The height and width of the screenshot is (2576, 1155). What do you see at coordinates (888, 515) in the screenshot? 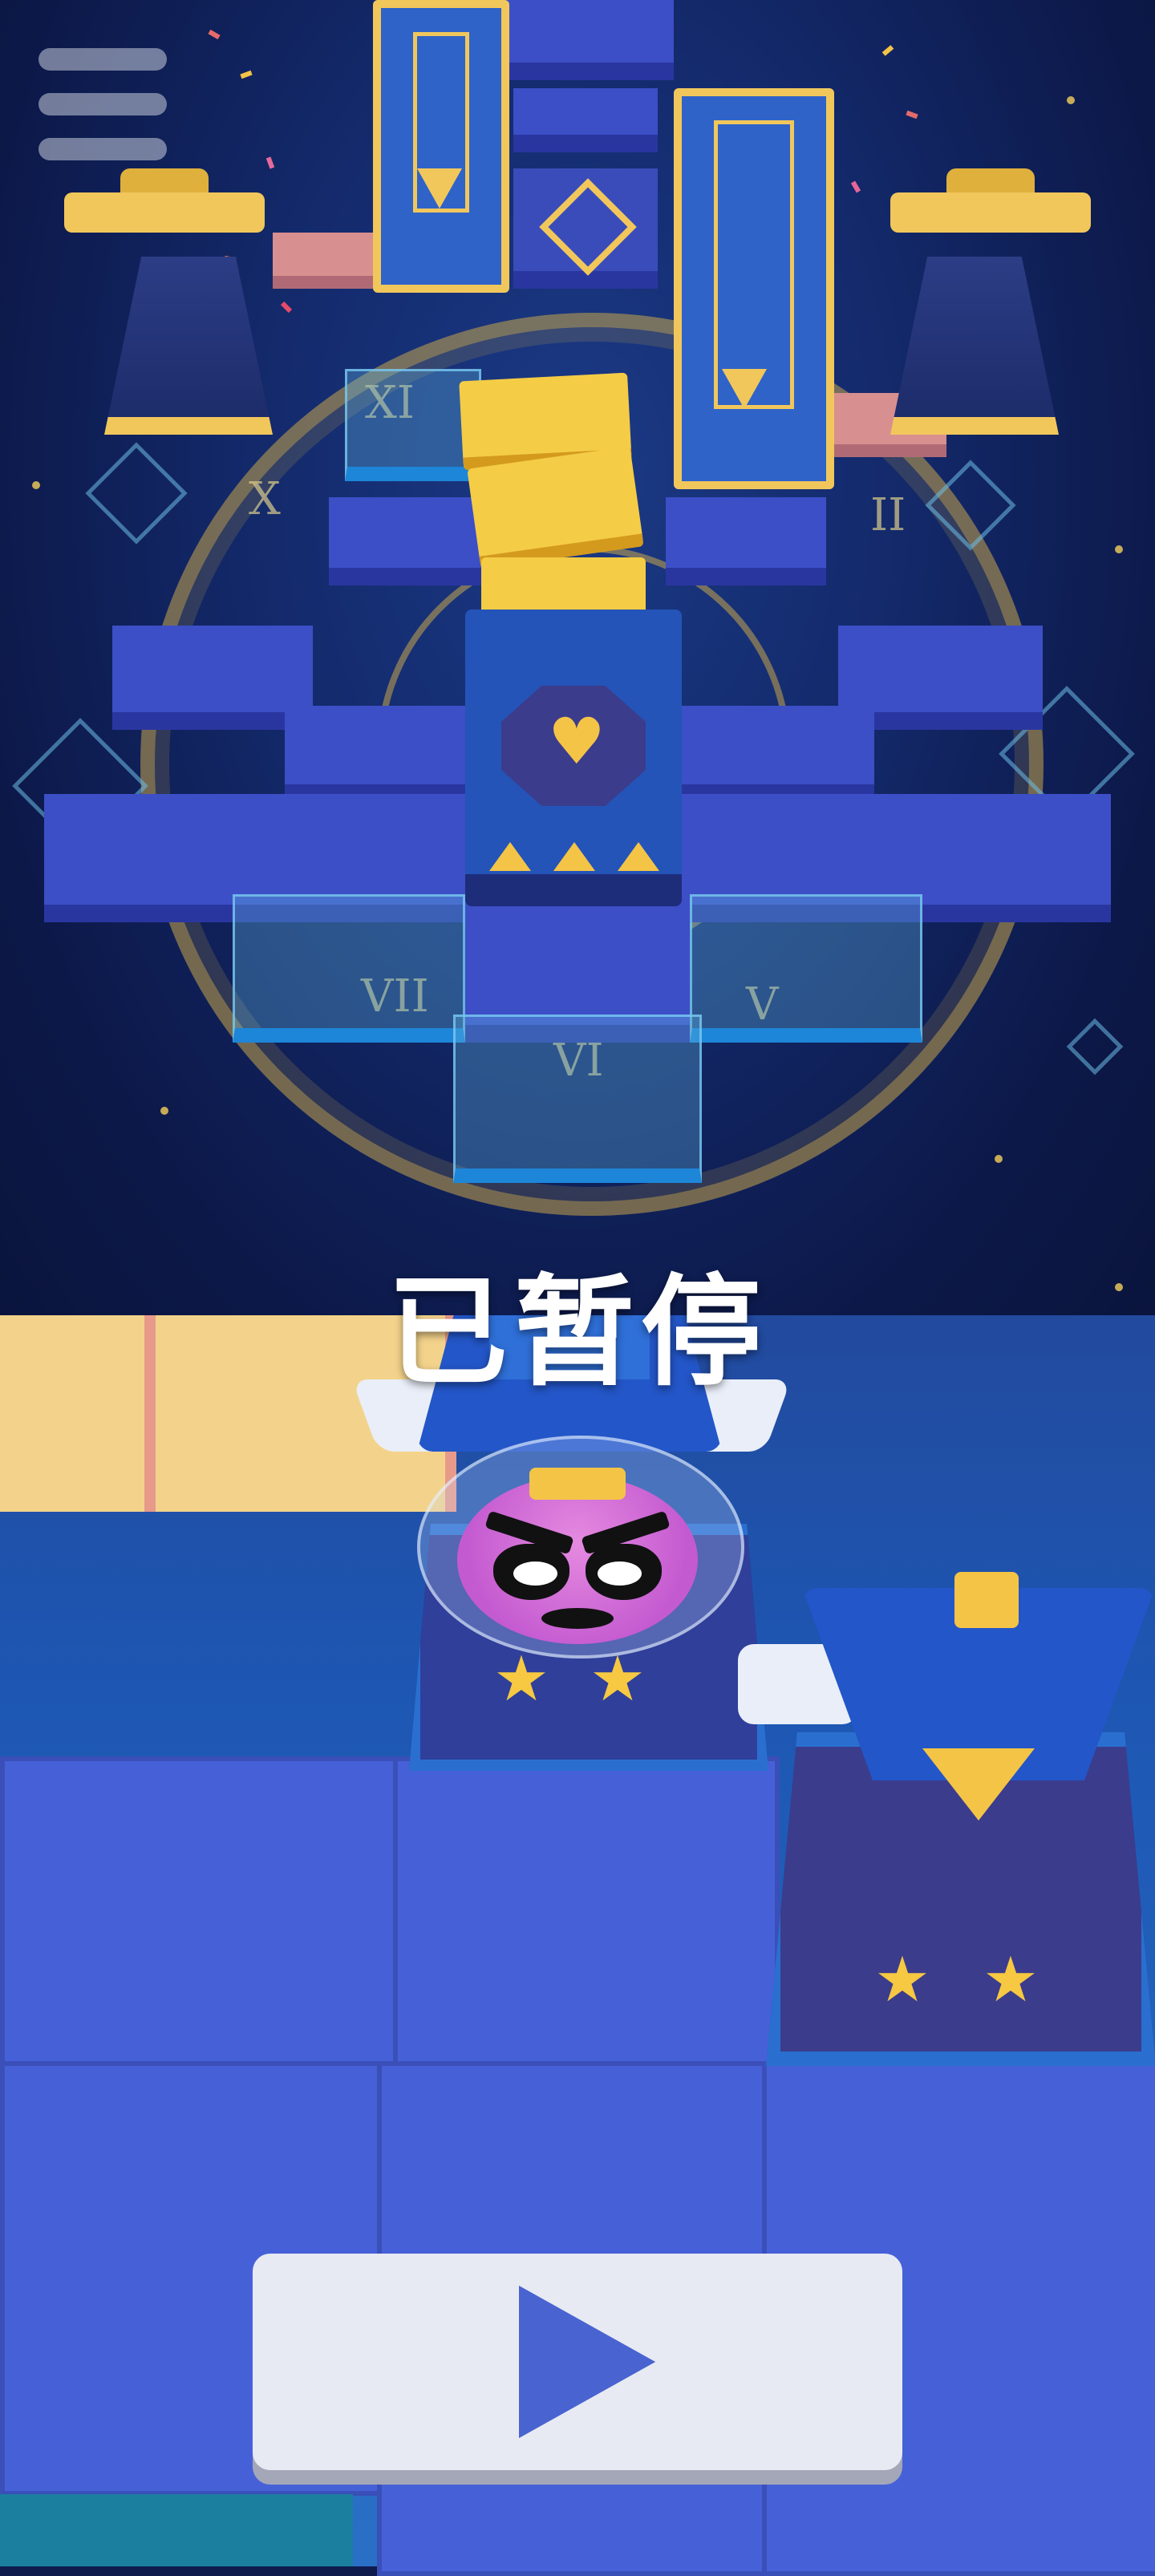
I see `clock-numeral: II` at bounding box center [888, 515].